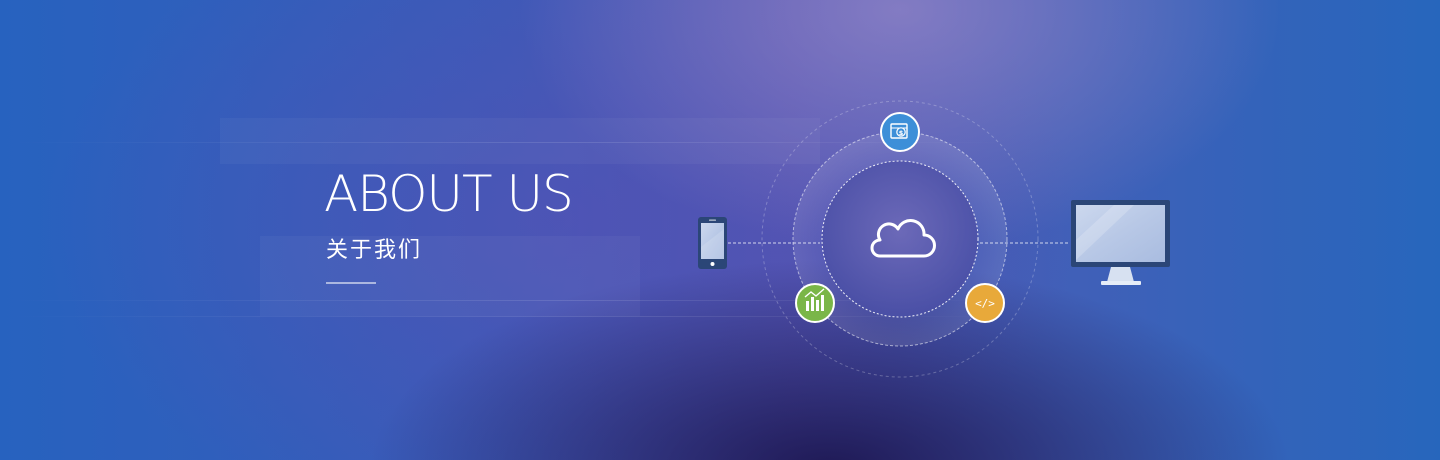  What do you see at coordinates (712, 243) in the screenshot?
I see `phone-icon` at bounding box center [712, 243].